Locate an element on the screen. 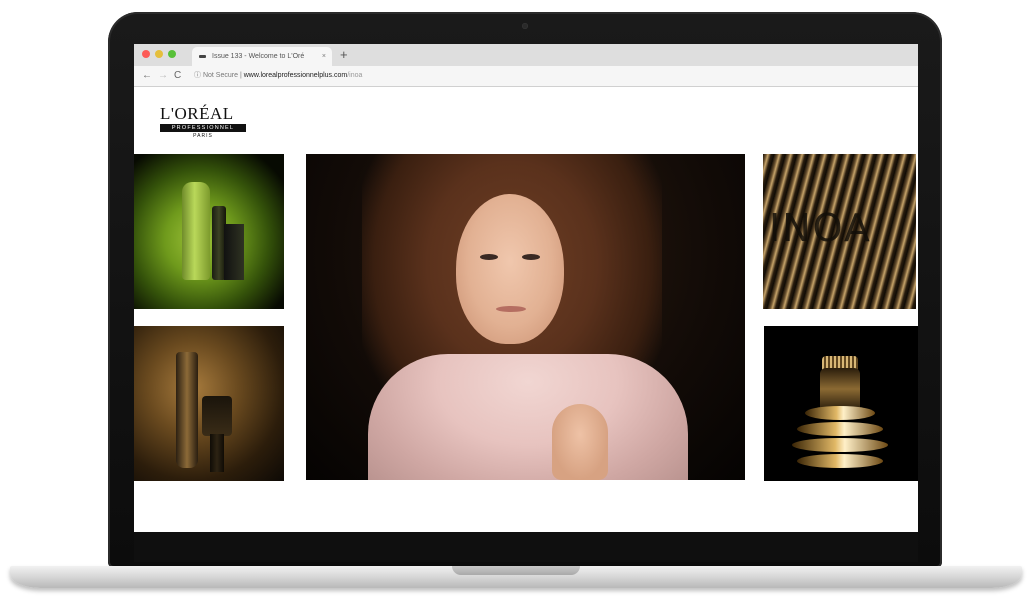 This screenshot has height=597, width=1032. loreal-logo: L'ORÉAL PROFESSIONNEL PARIS is located at coordinates (205, 122).